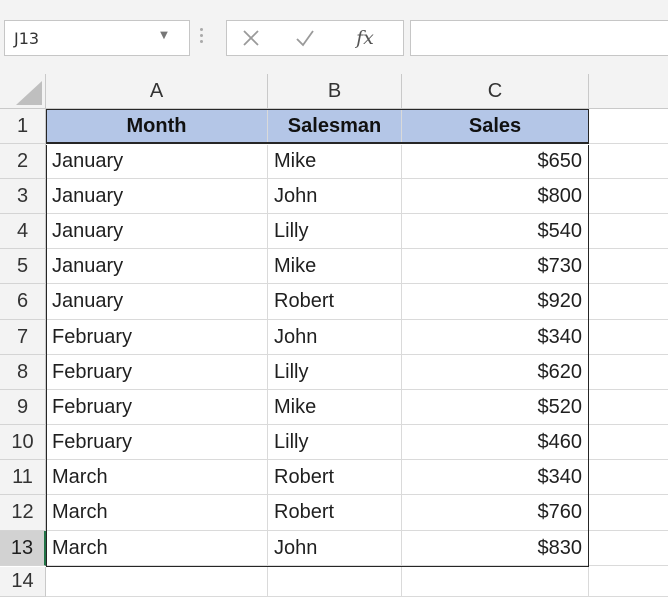  What do you see at coordinates (164, 36) in the screenshot?
I see `chevron-down-icon: ▼` at bounding box center [164, 36].